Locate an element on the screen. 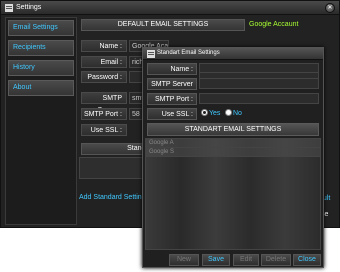  close-icon: ✕ is located at coordinates (330, 8).